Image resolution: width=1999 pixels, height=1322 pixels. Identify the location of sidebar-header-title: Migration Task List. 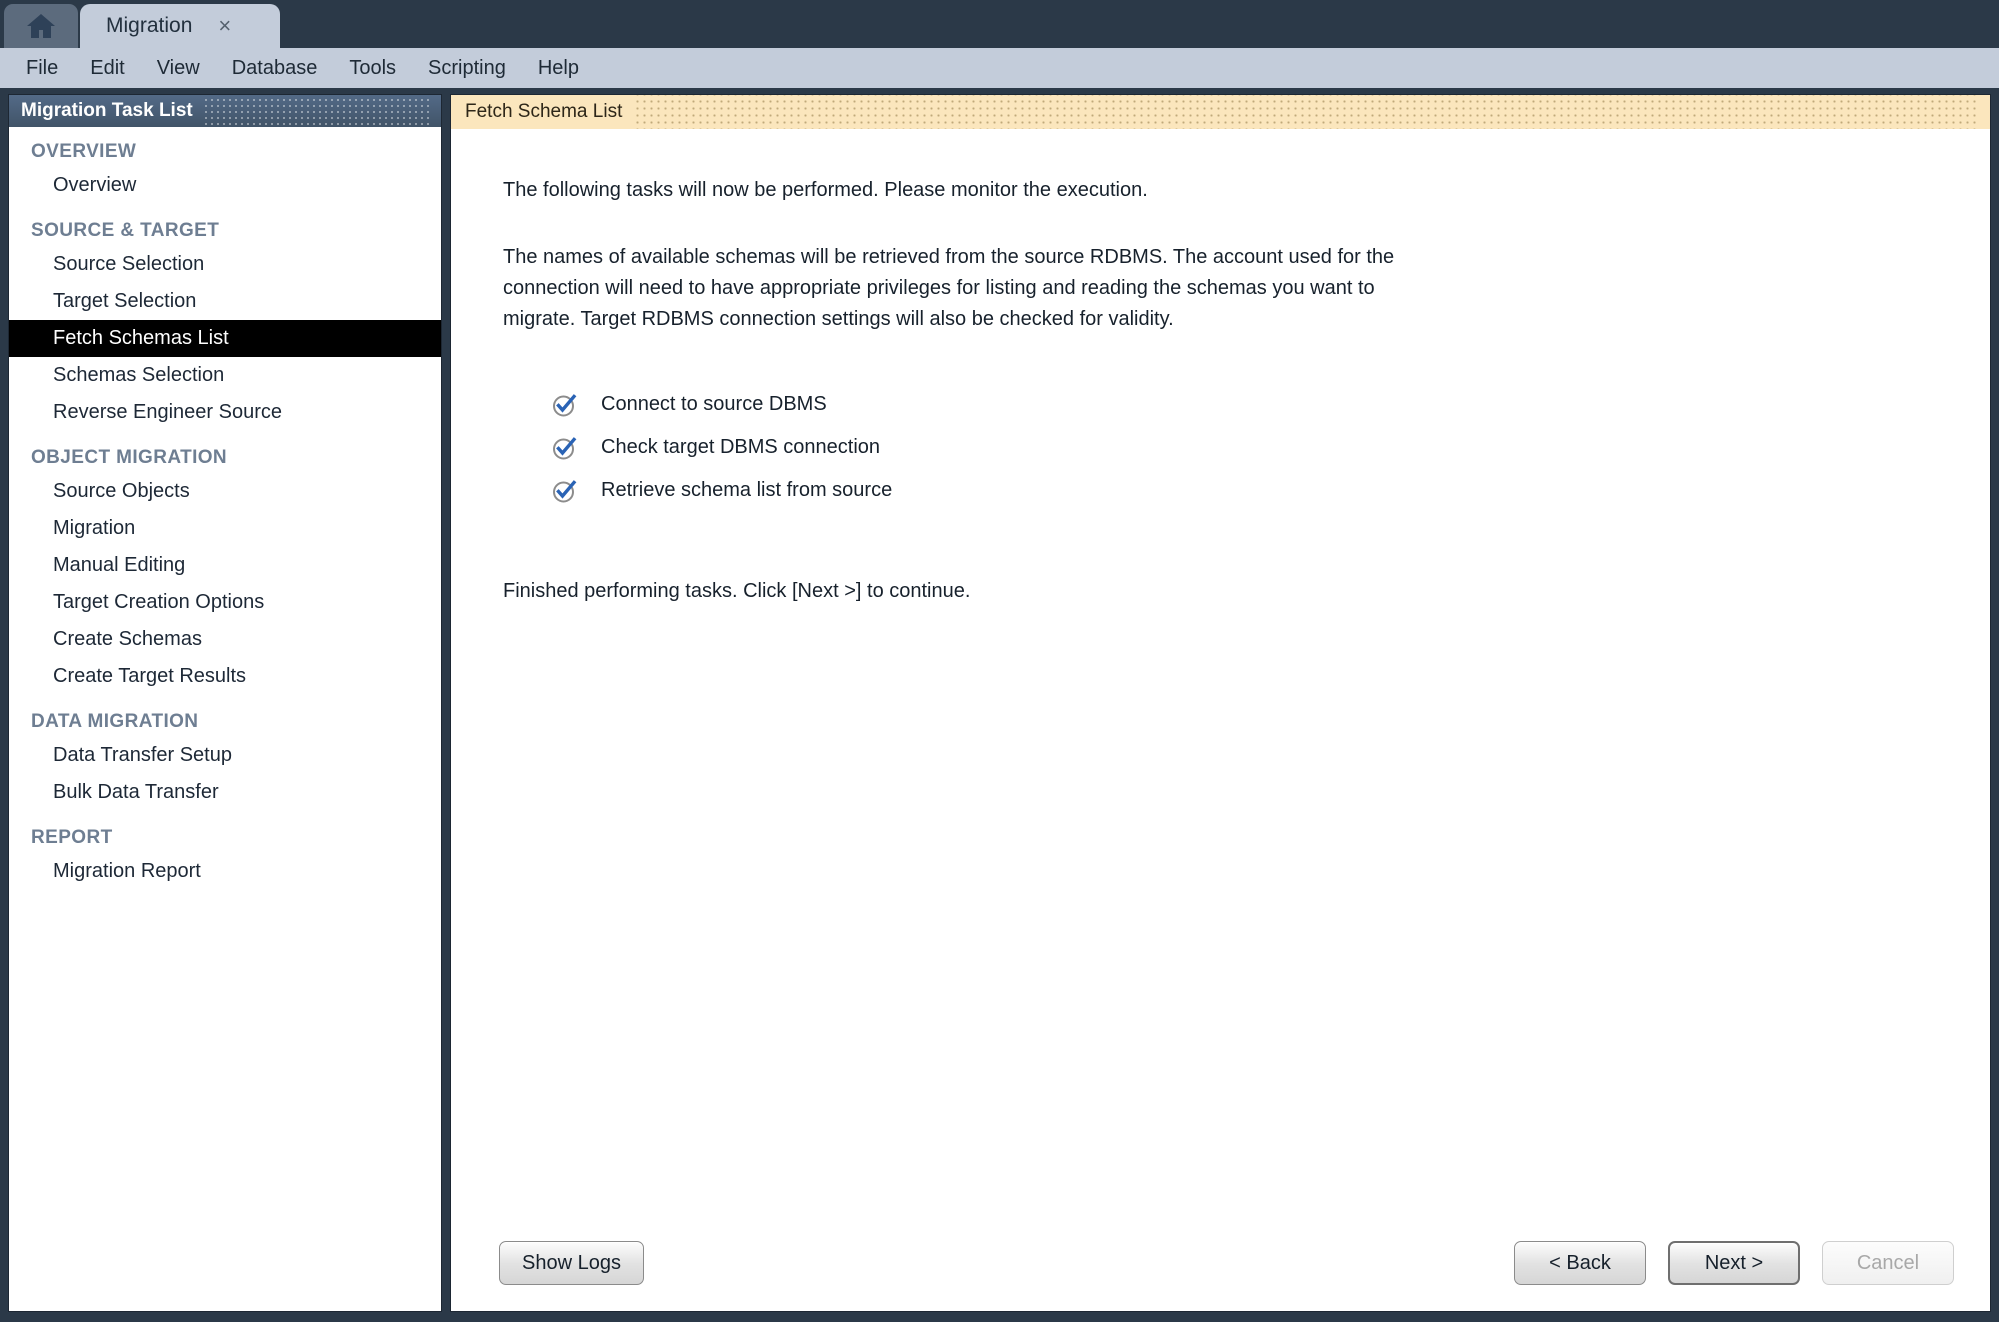
(107, 110).